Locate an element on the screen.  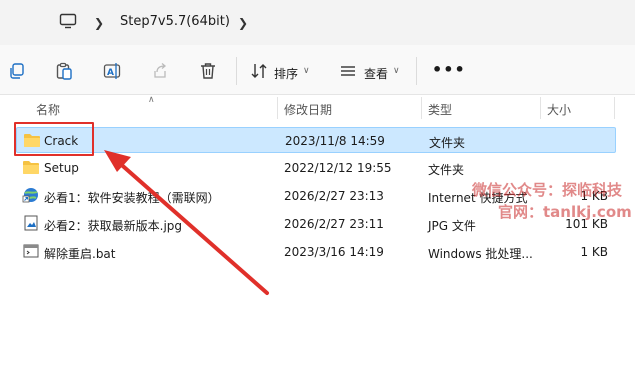
annotation-arrow is located at coordinates (186, 222).